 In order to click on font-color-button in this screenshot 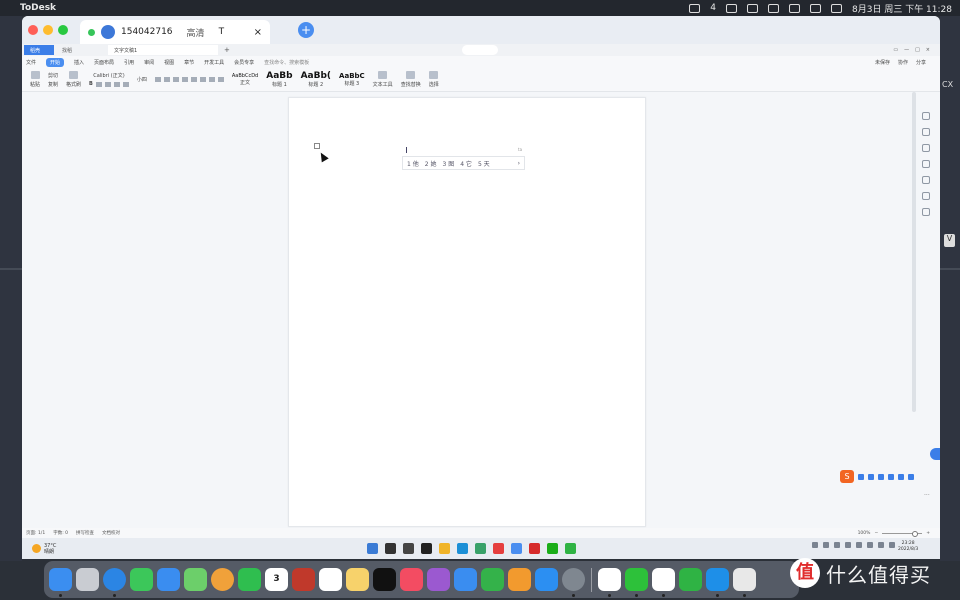, I will do `click(125, 84)`.